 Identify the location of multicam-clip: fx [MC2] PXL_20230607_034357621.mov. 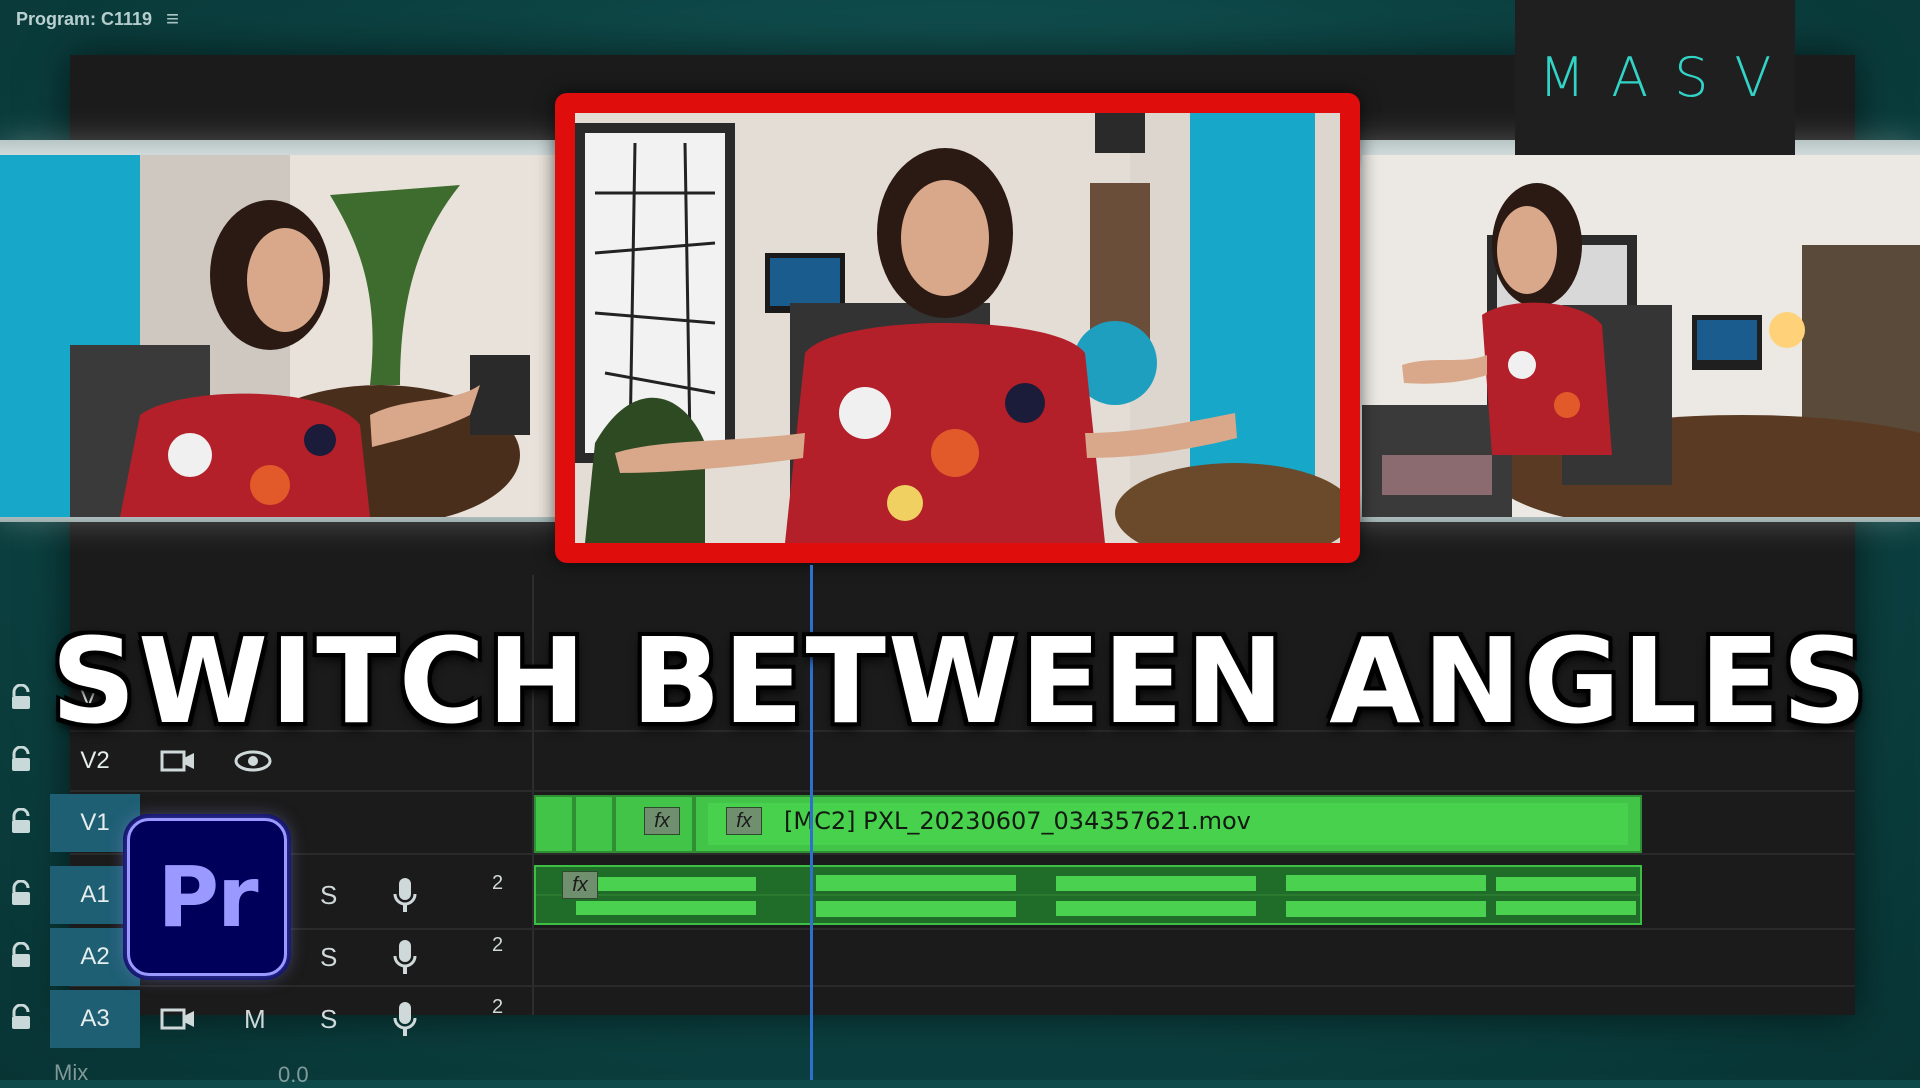
(1168, 824).